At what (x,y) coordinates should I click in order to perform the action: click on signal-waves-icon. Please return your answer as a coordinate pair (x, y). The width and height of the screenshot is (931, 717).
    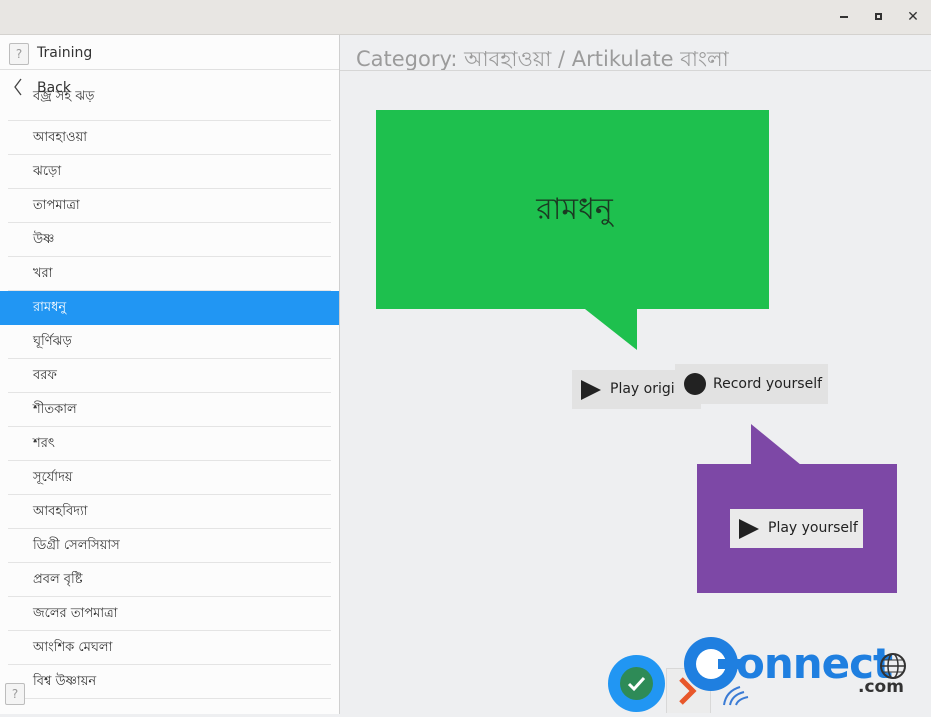
    Looking at the image, I should click on (736, 696).